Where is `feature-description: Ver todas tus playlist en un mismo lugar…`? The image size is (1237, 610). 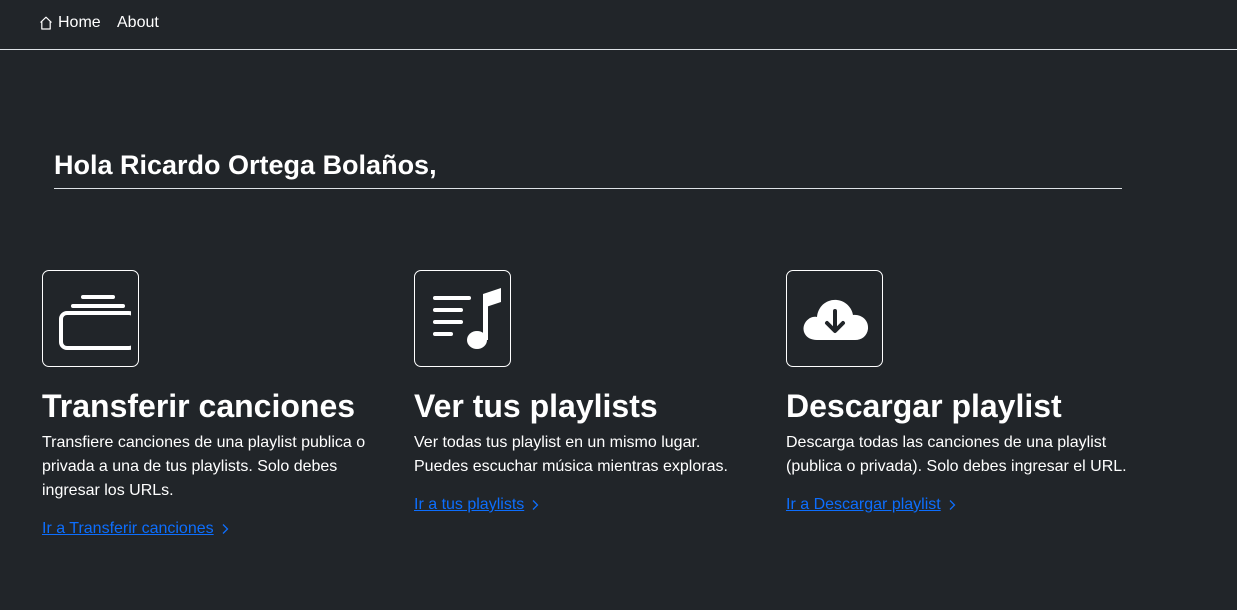 feature-description: Ver todas tus playlist en un mismo lugar… is located at coordinates (571, 454).